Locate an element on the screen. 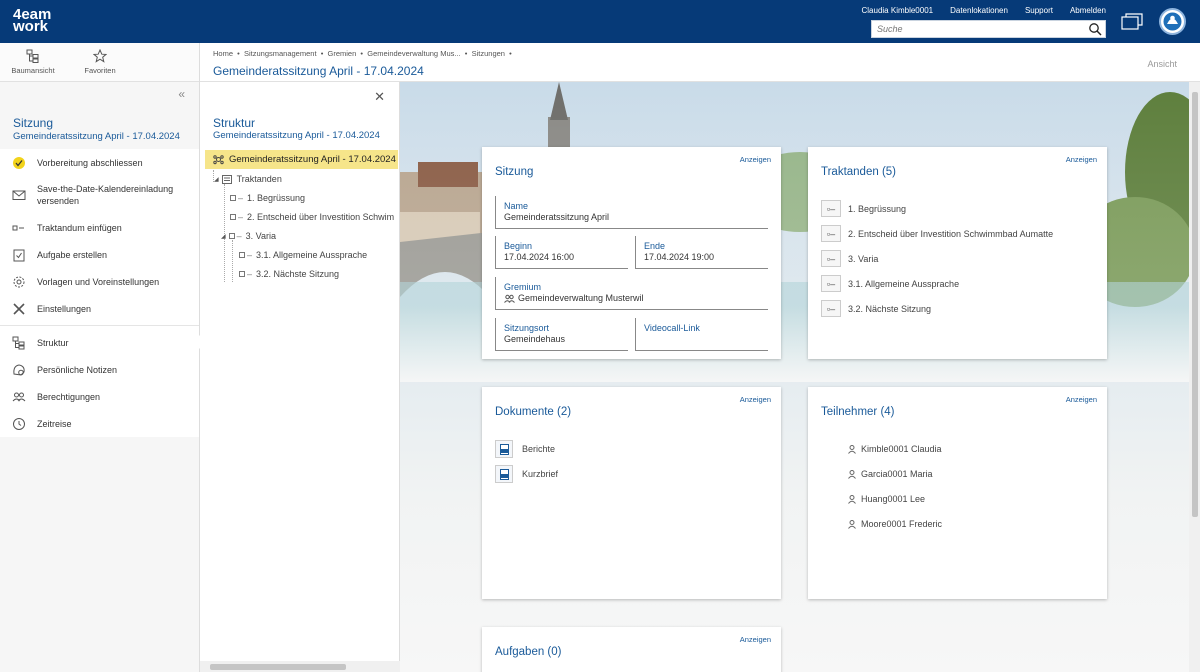 Image resolution: width=1200 pixels, height=672 pixels. aufgaben-show-link: Anzeigen is located at coordinates (755, 639).